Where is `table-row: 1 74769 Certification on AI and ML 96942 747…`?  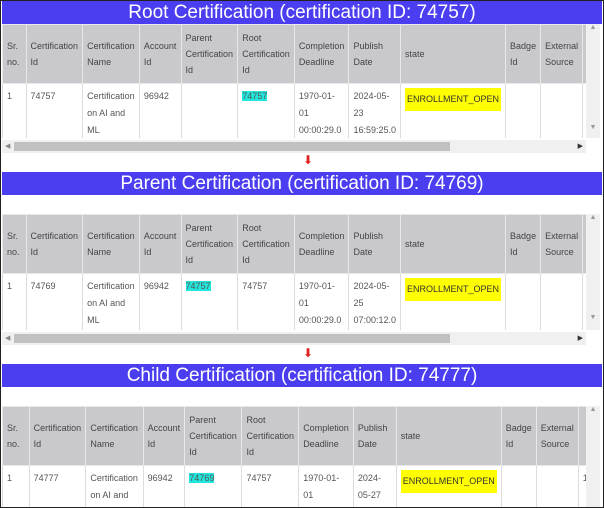 table-row: 1 74769 Certification on AI and ML 96942 747… is located at coordinates (301, 301).